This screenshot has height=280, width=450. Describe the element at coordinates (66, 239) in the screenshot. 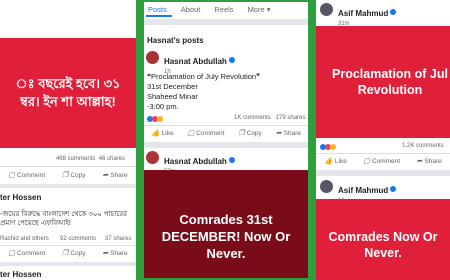

I see `post-stats: Rashid and others 92 comments 37 shares` at that location.